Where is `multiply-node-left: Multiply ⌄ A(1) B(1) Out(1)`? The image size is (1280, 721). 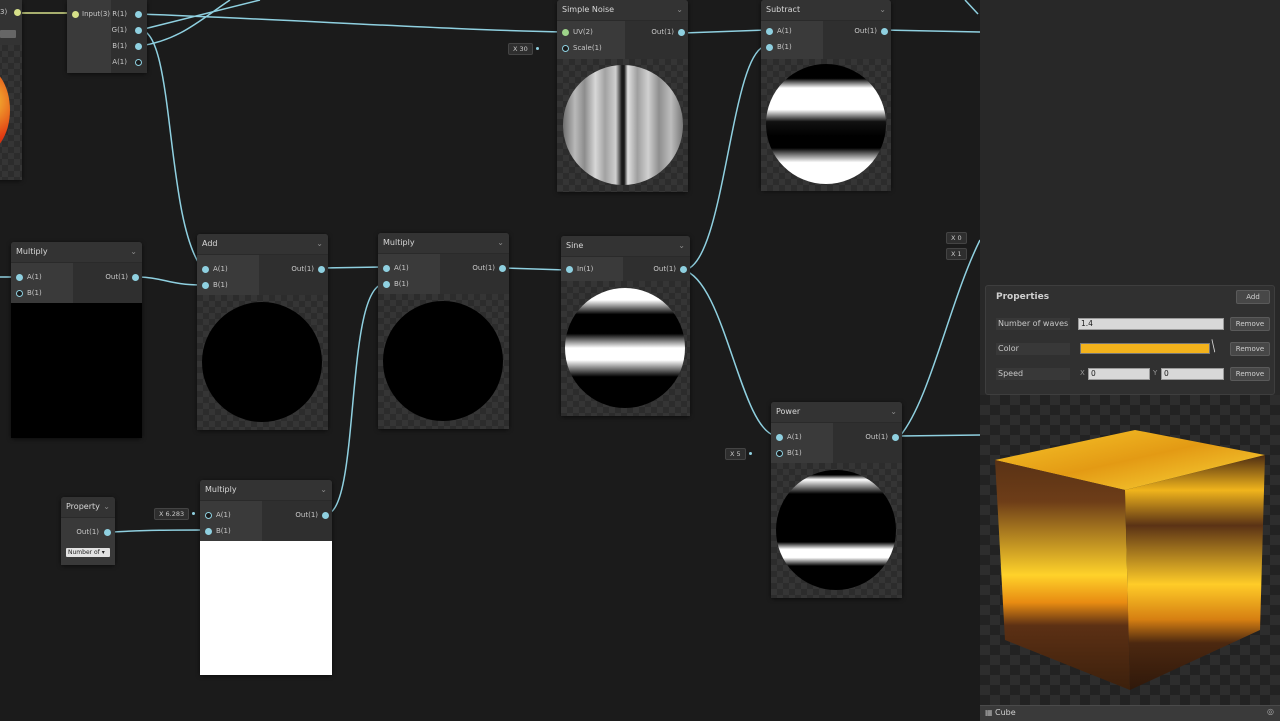
multiply-node-left: Multiply ⌄ A(1) B(1) Out(1) is located at coordinates (76, 340).